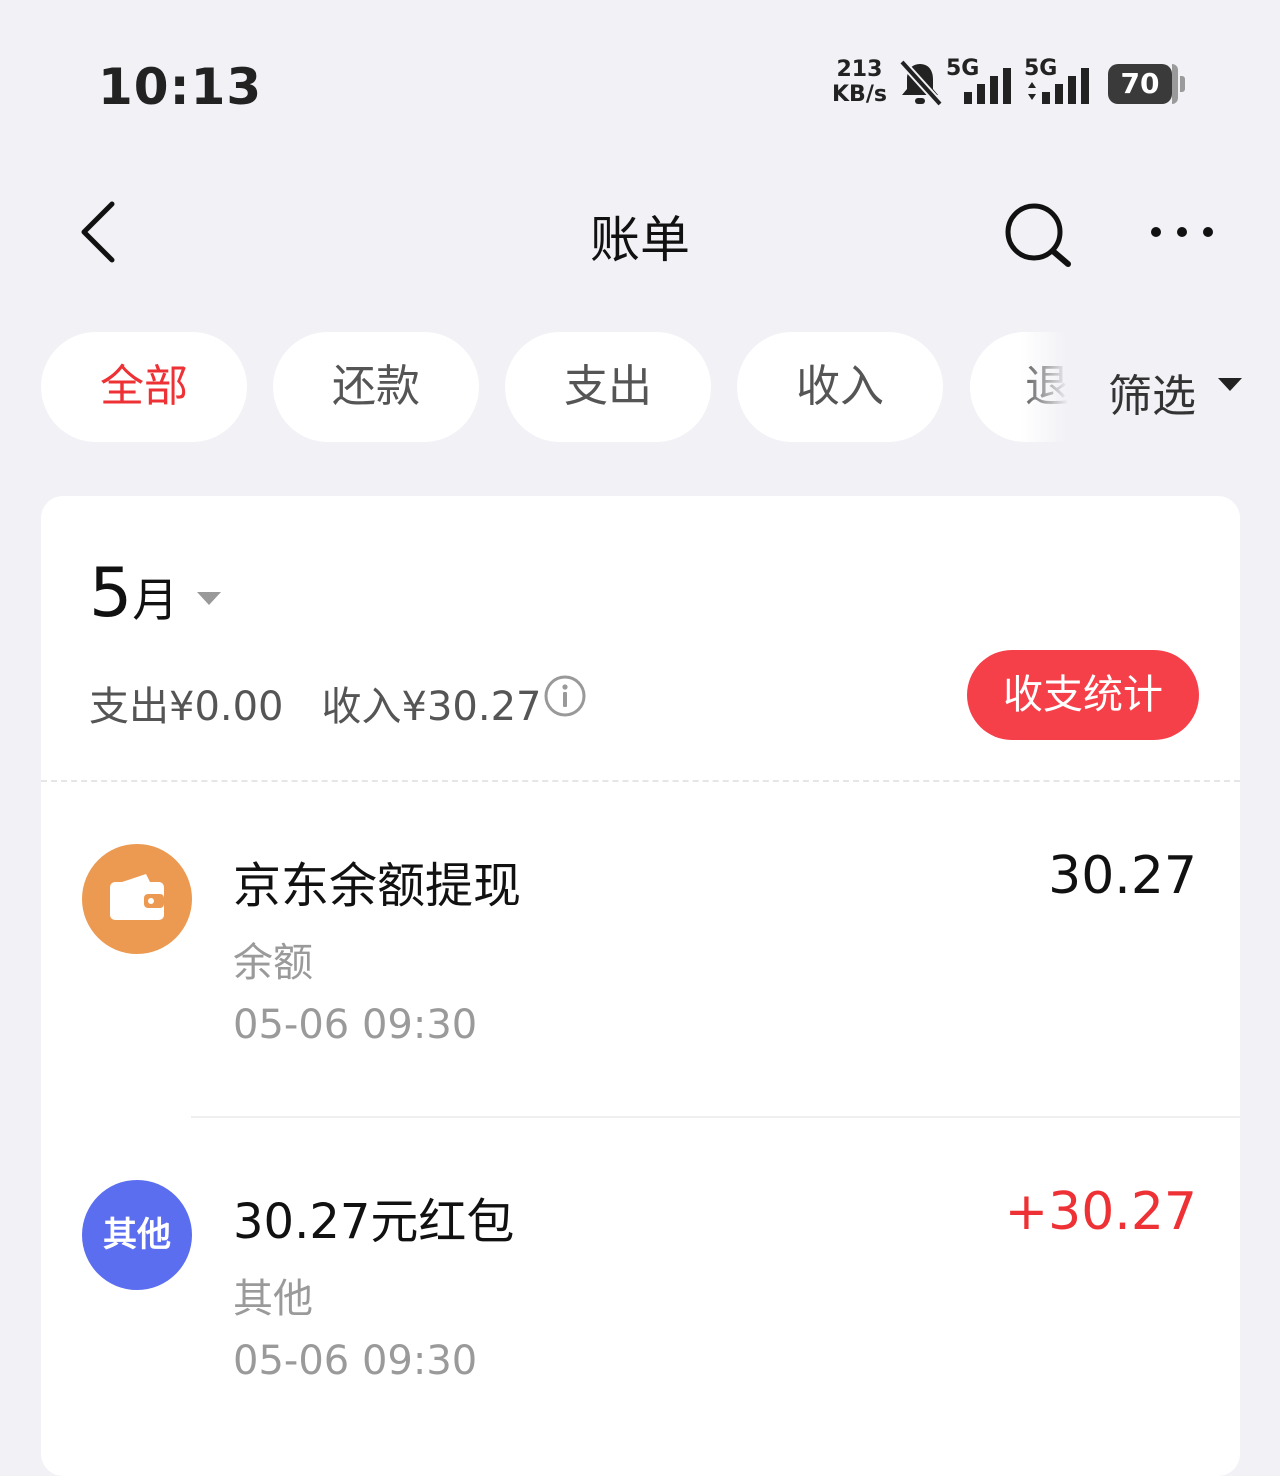  I want to click on transaction-title: 30.27元红包, so click(374, 1222).